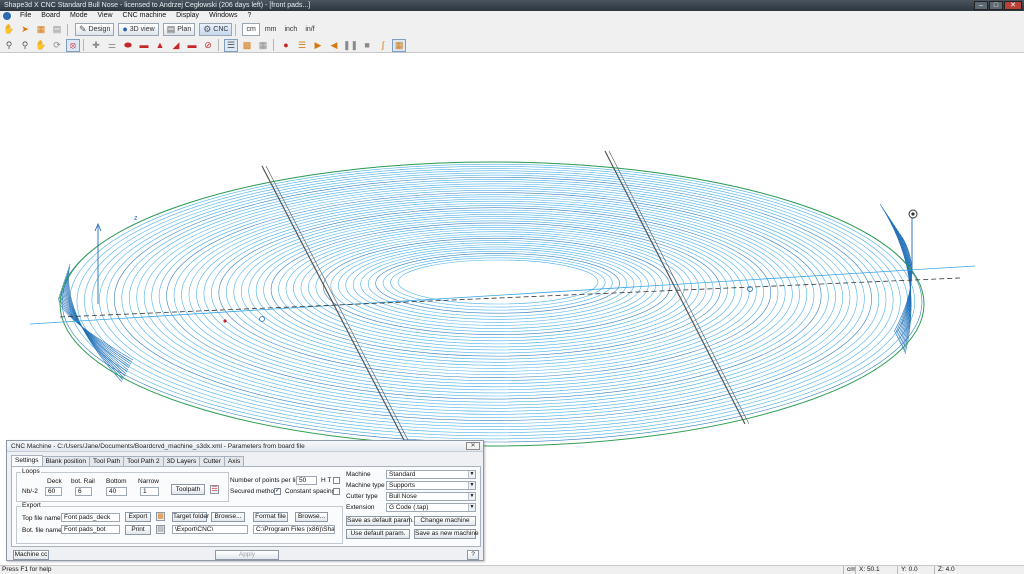  Describe the element at coordinates (212, 461) in the screenshot. I see `tab-cutter: Cutter` at that location.